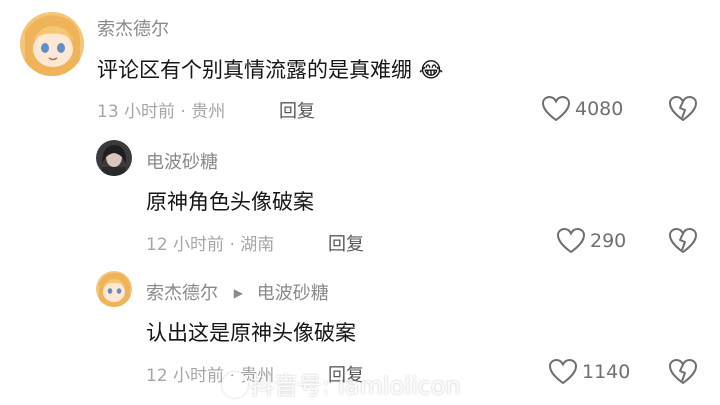  I want to click on like-button: 1140, so click(589, 372).